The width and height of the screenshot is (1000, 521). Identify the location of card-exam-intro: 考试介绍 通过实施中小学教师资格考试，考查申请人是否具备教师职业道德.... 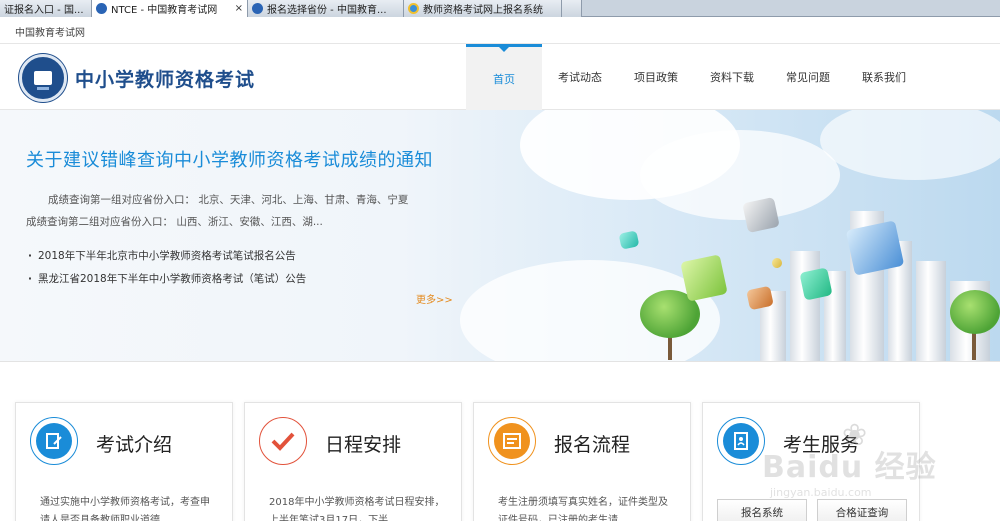
(124, 461).